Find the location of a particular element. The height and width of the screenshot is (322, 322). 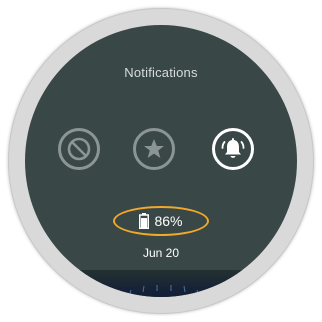

priority-only-button is located at coordinates (154, 149).